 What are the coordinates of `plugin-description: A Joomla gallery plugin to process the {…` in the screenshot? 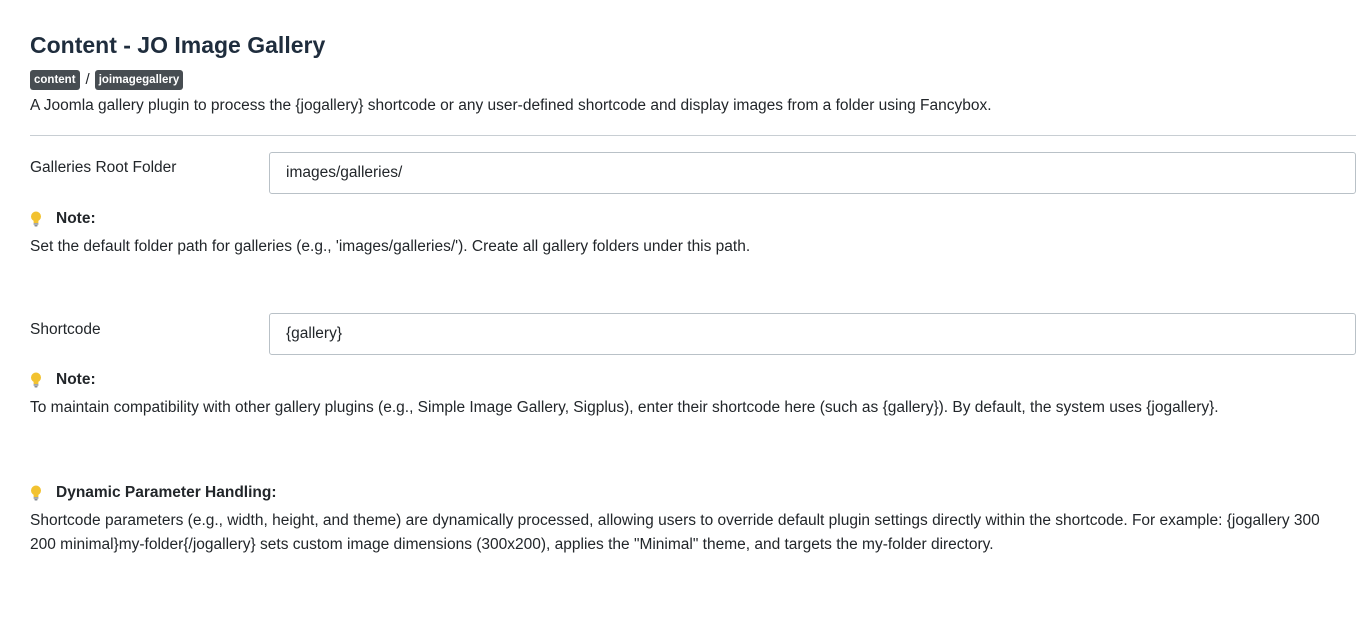 It's located at (511, 105).